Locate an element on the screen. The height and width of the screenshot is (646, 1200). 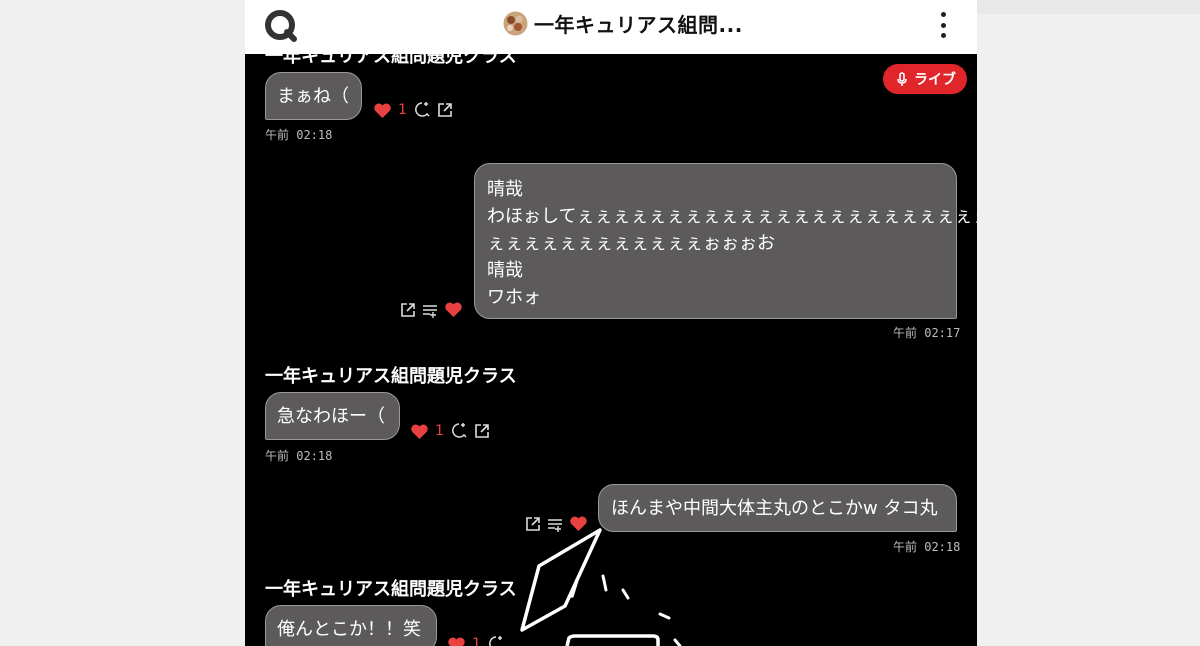
message-text-line: わほぉしてぇぇぇぇぇぇぇぇぇぇぇぇぇぇぇぇぇぇぇぇぇぇぇ is located at coordinates (732, 216).